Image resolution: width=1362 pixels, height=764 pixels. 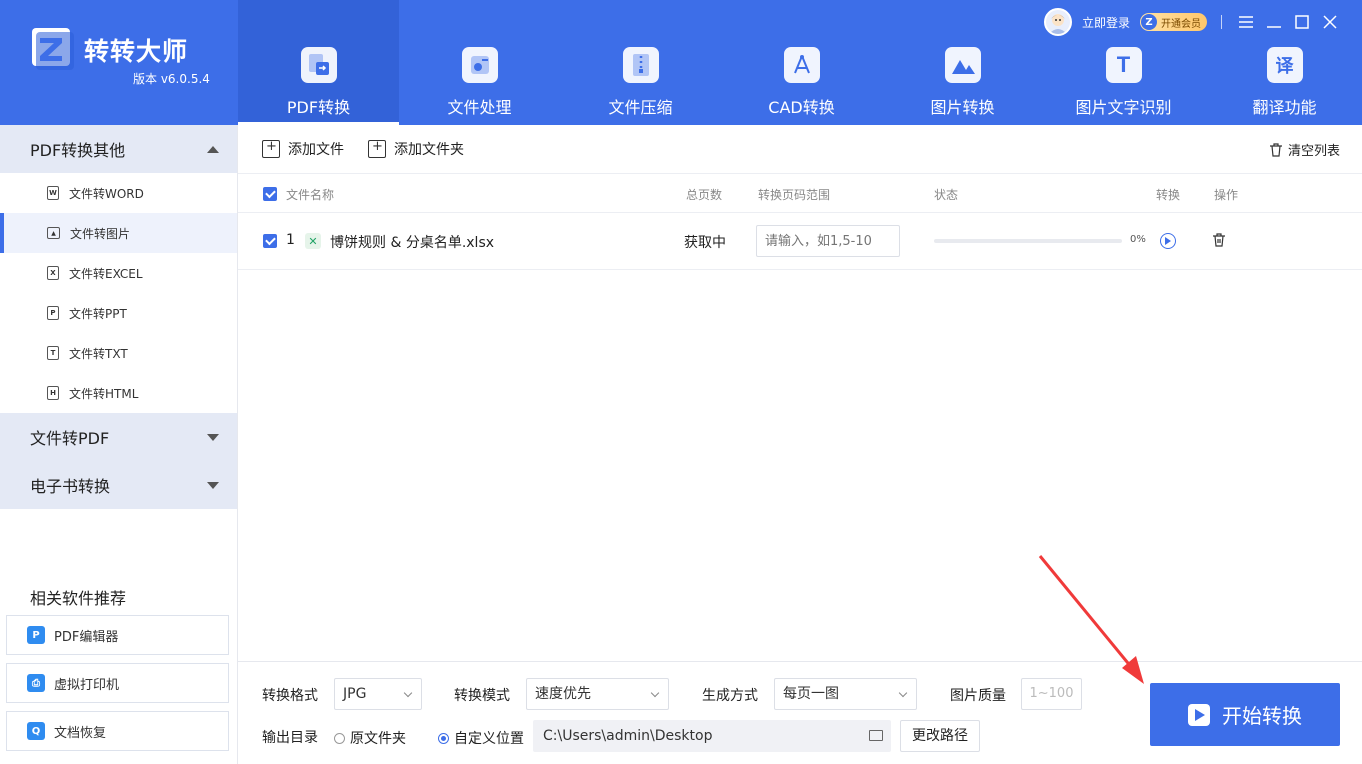 I want to click on row-index: 1, so click(x=290, y=240).